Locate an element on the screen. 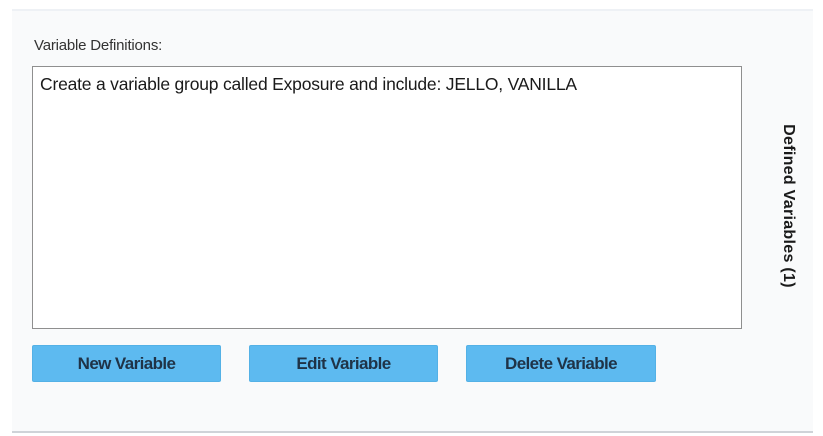 Image resolution: width=823 pixels, height=436 pixels. defined-variables-tab-label: Defined Variables (1) is located at coordinates (788, 206).